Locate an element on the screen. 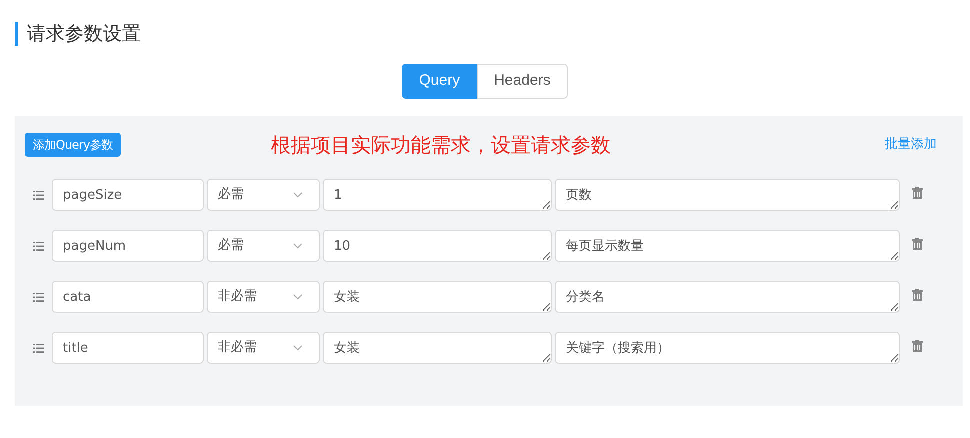 This screenshot has width=970, height=438. annotation-text: 根据项目实际功能需求，设置请求参数 is located at coordinates (440, 145).